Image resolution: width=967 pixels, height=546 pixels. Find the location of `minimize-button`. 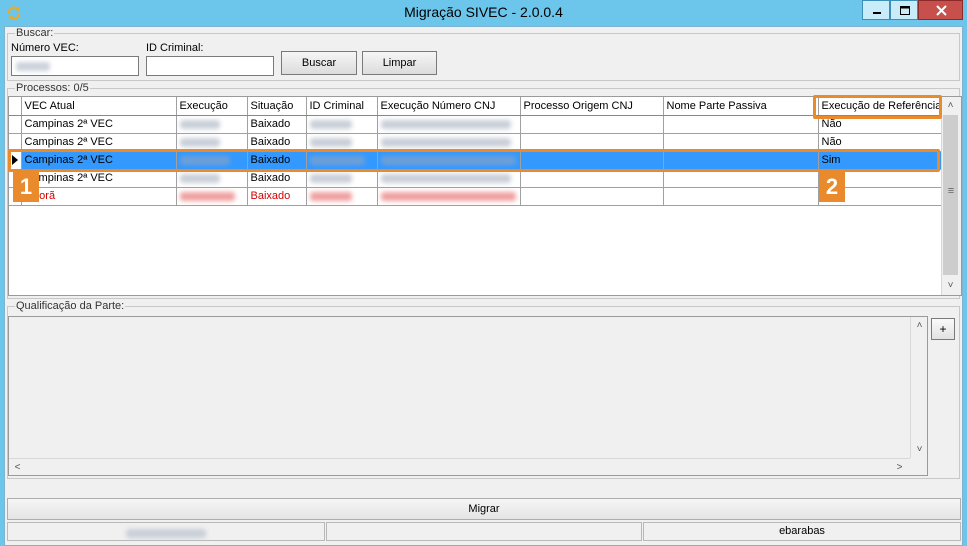

minimize-button is located at coordinates (876, 10).